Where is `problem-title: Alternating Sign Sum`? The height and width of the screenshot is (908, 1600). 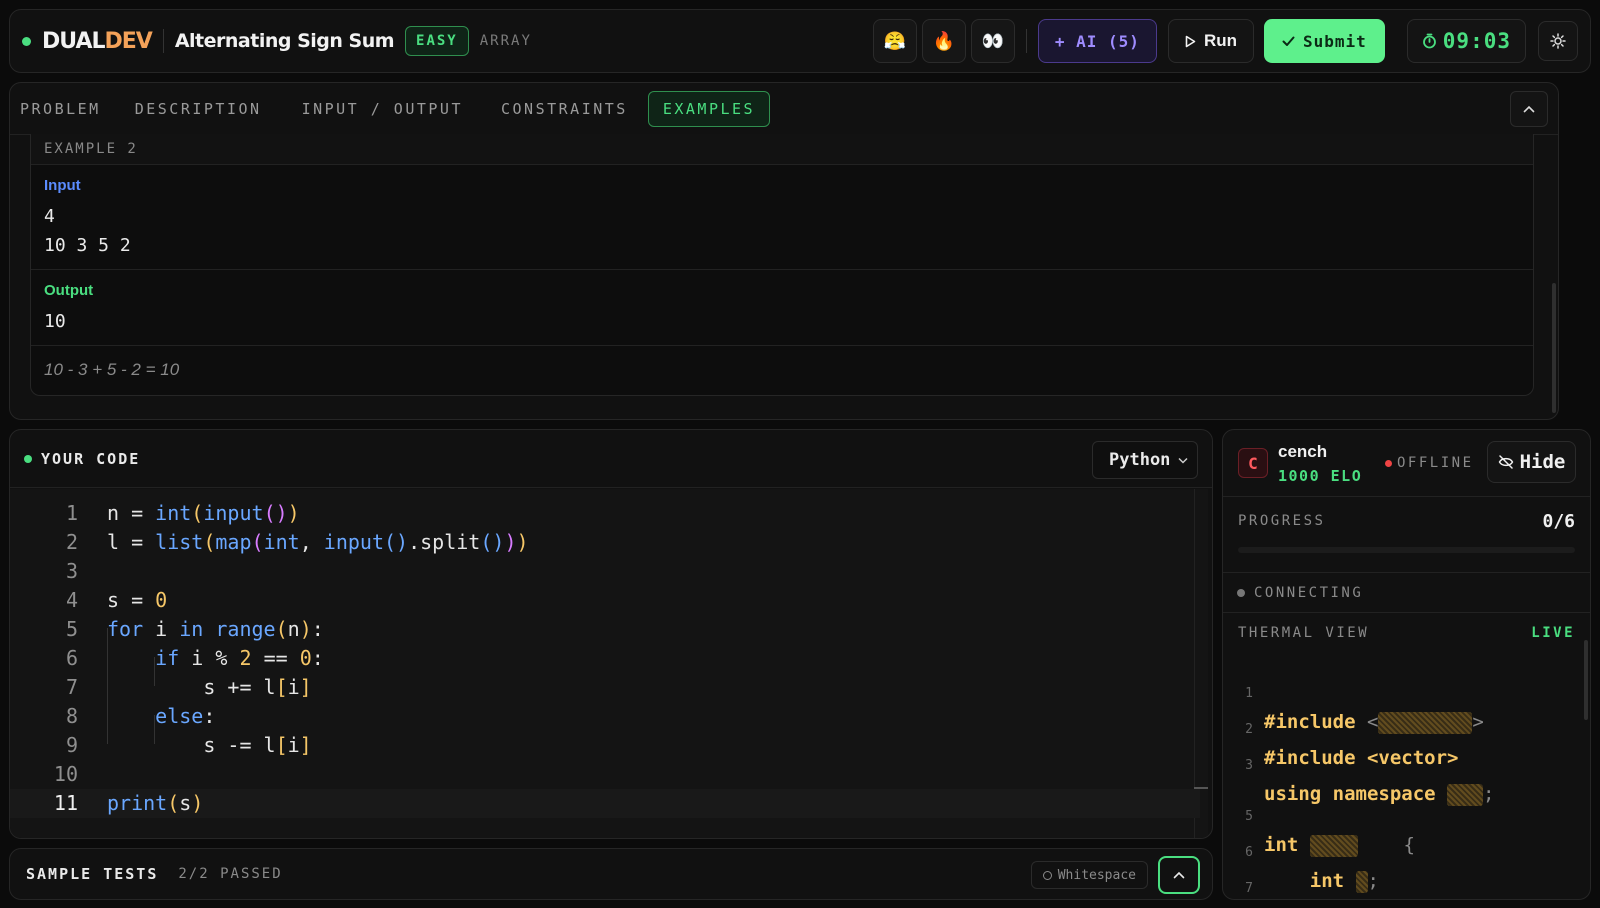
problem-title: Alternating Sign Sum is located at coordinates (284, 41).